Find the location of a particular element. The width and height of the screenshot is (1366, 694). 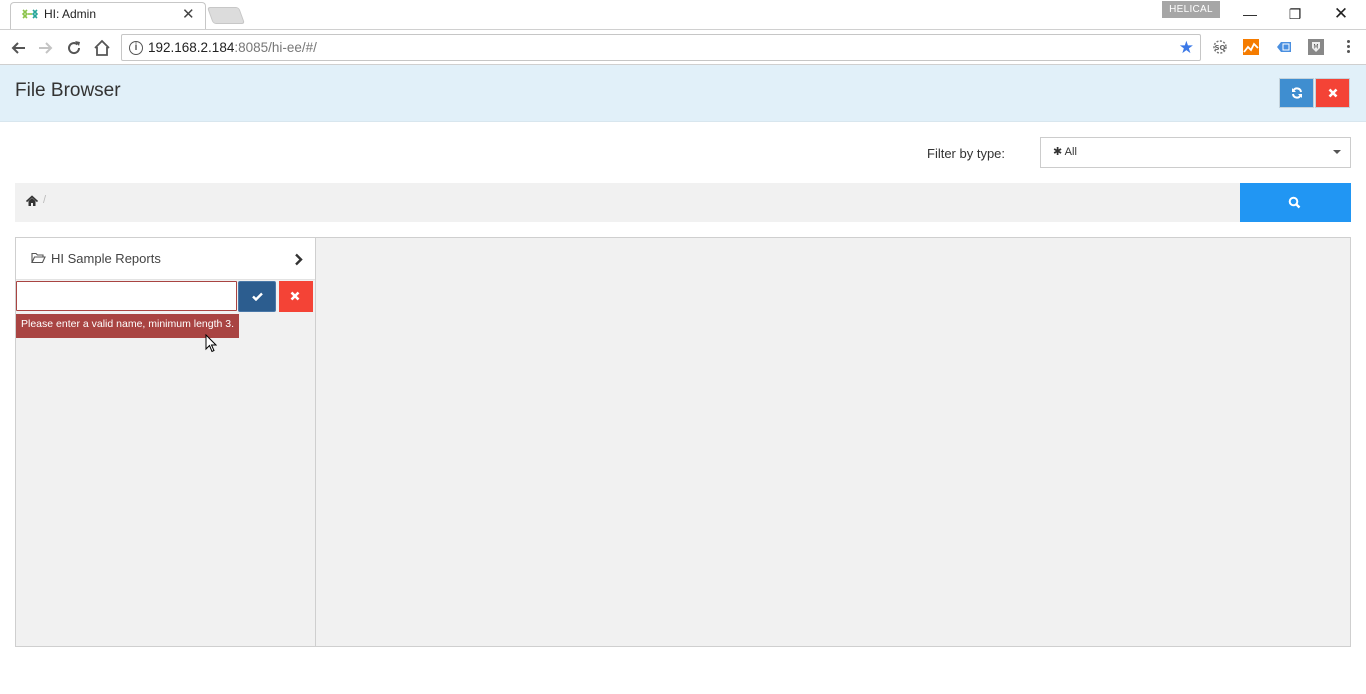

address-bar: i 192.168.2.184:8085/hi-ee/#/ ★ is located at coordinates (661, 47).